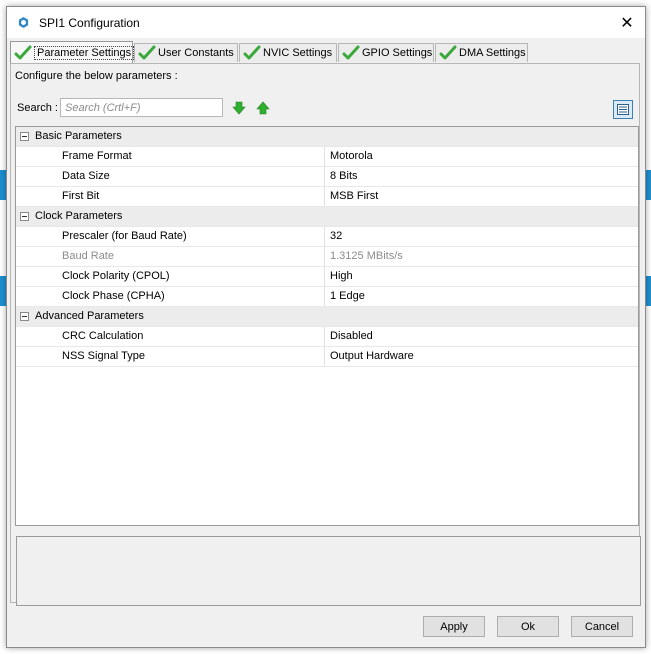  I want to click on param-row-baud-rate: Baud Rate 1.3125 MBits/s, so click(327, 257).